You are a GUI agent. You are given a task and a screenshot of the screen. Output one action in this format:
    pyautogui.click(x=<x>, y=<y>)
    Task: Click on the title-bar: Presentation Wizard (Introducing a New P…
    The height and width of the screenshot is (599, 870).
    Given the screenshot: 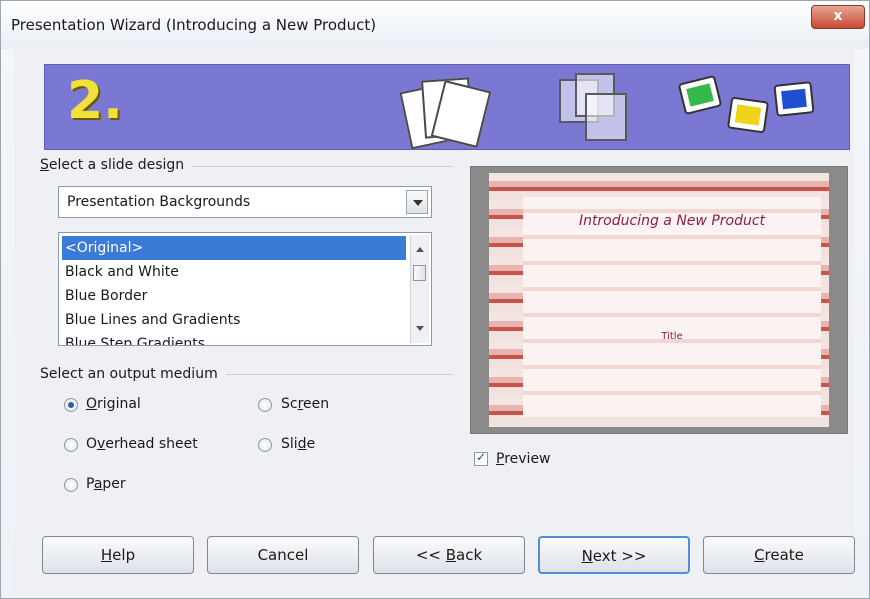 What is the action you would take?
    pyautogui.click(x=435, y=25)
    